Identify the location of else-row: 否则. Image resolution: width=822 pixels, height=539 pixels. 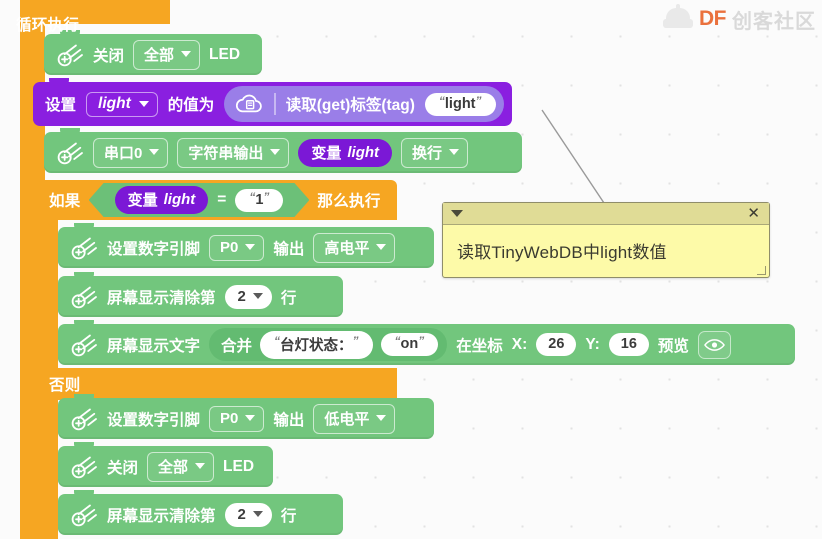
(217, 384).